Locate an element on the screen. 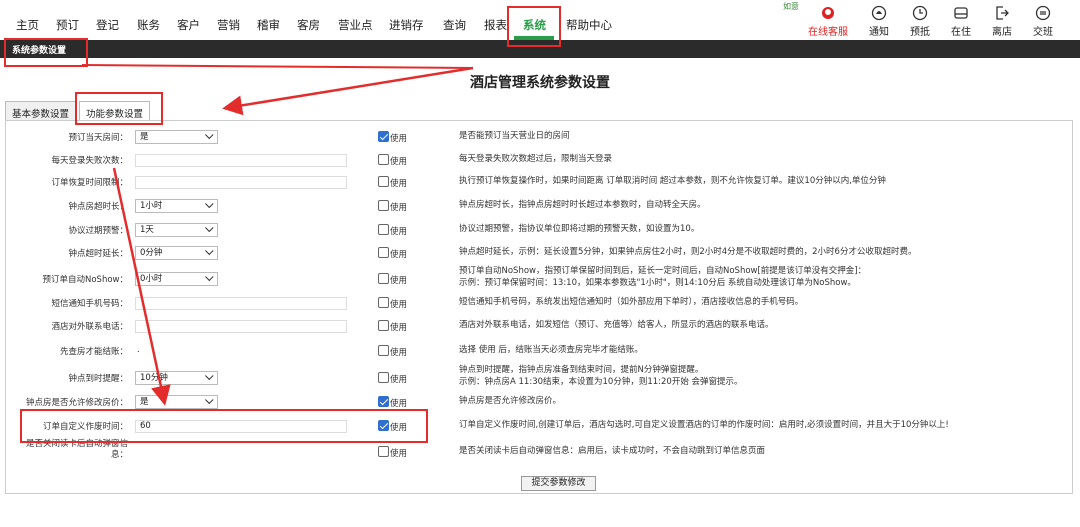 The height and width of the screenshot is (527, 1080). param-row: 预订当天房间： 是 使用 是否能预订当天营业日的房间 is located at coordinates (540, 137).